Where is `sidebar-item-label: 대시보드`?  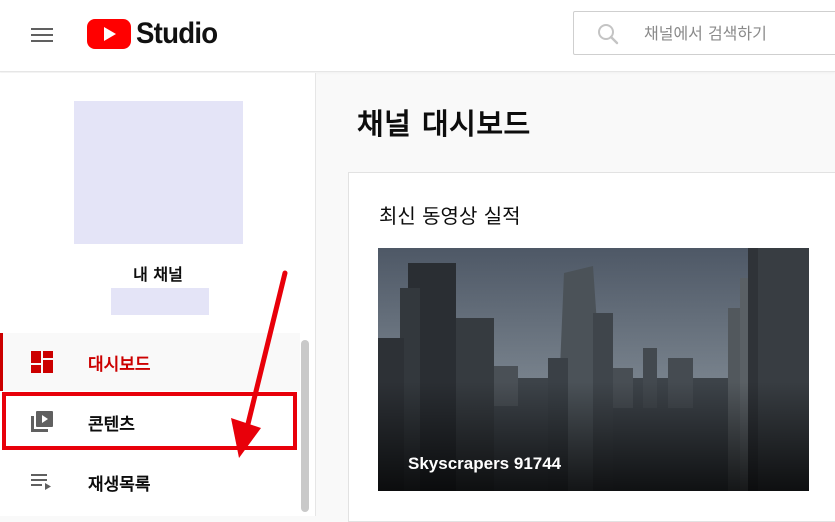 sidebar-item-label: 대시보드 is located at coordinates (119, 365).